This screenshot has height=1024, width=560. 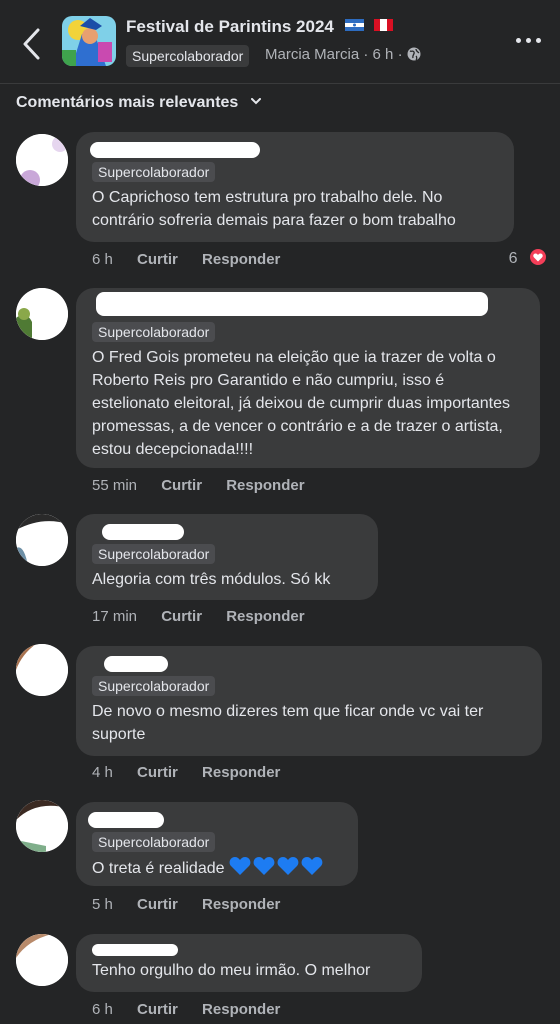 I want to click on comment-text: Tenho orgulho do meu irmão. O melhor, so click(x=231, y=970).